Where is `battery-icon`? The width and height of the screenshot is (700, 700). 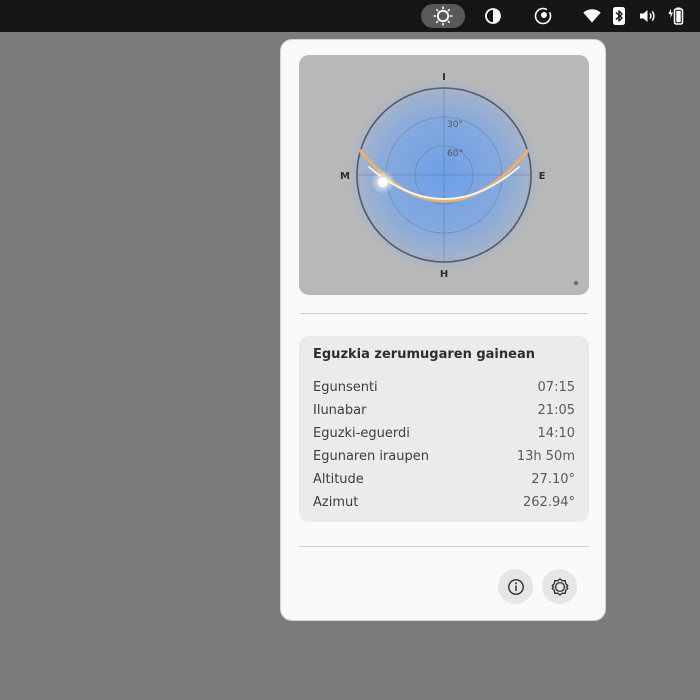
battery-icon is located at coordinates (676, 16).